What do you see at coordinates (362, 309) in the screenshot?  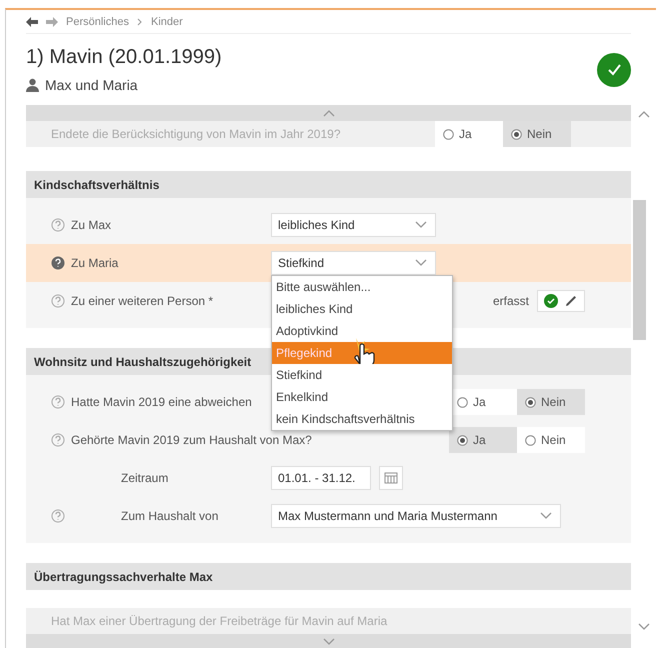 I see `dropdown-option: leibliches Kind` at bounding box center [362, 309].